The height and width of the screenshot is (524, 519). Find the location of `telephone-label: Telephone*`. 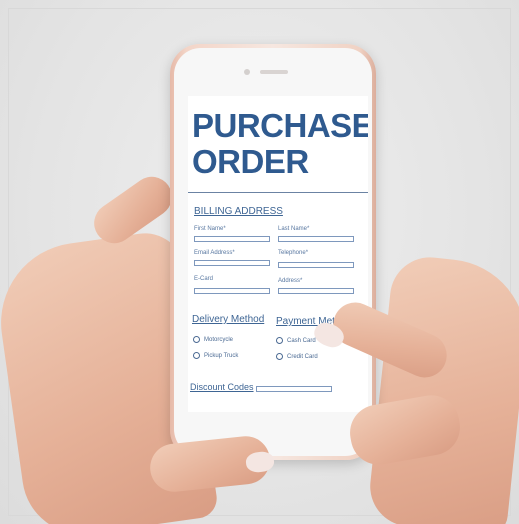

telephone-label: Telephone* is located at coordinates (293, 253).